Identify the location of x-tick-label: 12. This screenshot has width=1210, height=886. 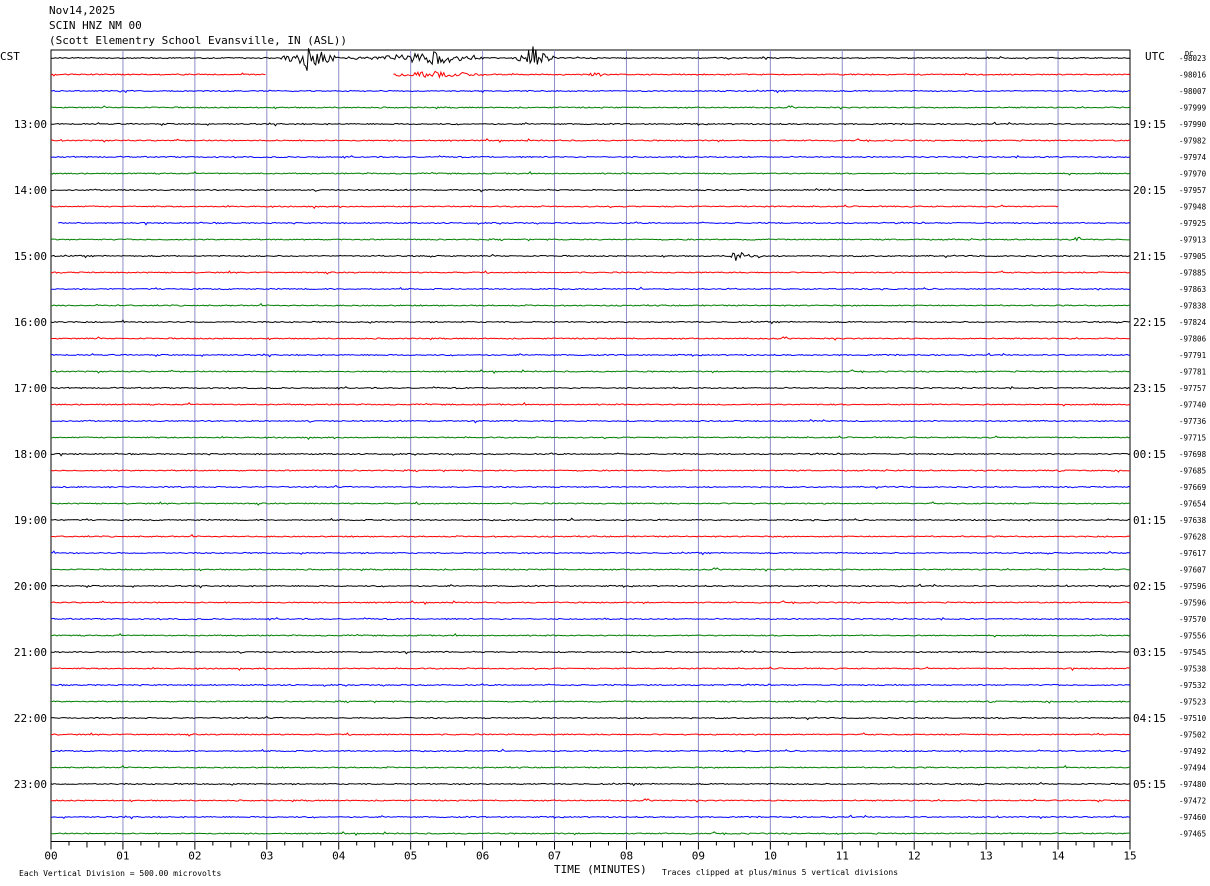
(914, 856).